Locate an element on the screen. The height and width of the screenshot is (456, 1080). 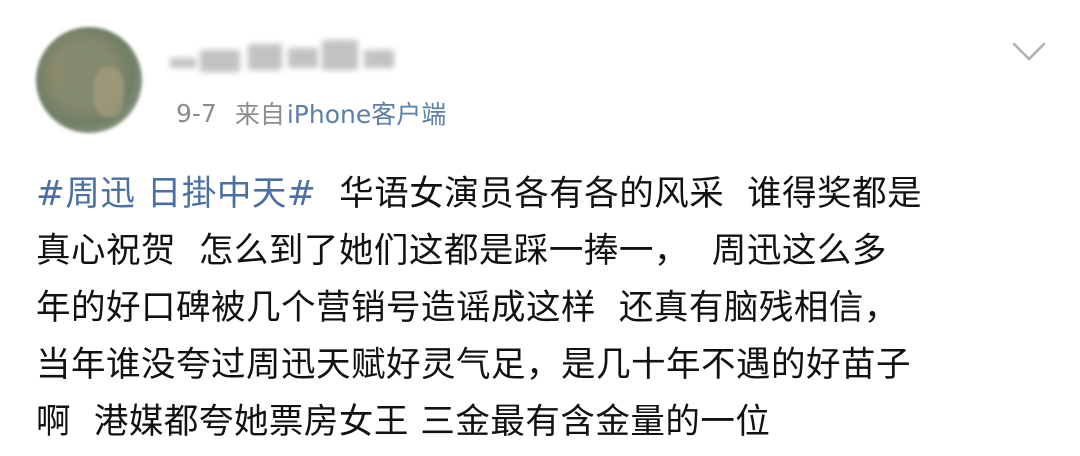
content-line: 真心祝贺 怎么到了她们这都是踩一捧一， 周迅这么多 is located at coordinates (461, 251).